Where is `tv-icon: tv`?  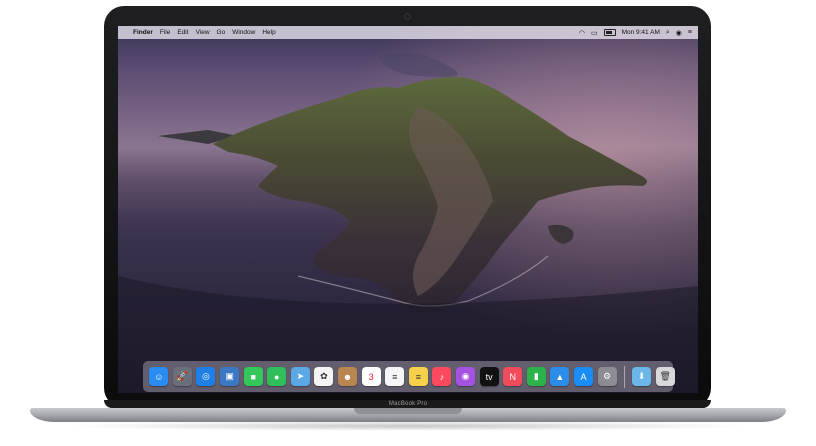
tv-icon: tv is located at coordinates (489, 376).